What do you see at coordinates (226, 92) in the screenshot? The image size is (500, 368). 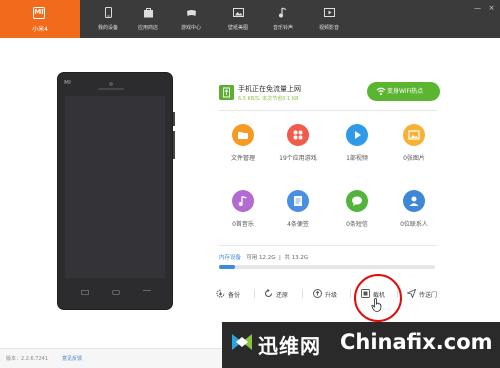 I see `connection-status-icon` at bounding box center [226, 92].